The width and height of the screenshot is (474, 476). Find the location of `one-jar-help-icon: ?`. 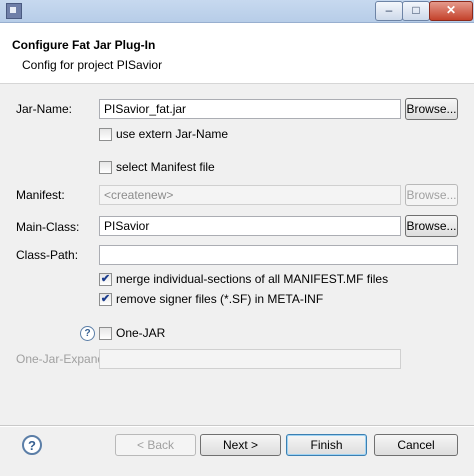

one-jar-help-icon: ? is located at coordinates (87, 333).